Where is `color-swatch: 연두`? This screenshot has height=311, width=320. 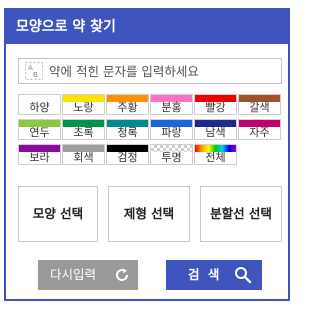 color-swatch: 연두 is located at coordinates (39, 129).